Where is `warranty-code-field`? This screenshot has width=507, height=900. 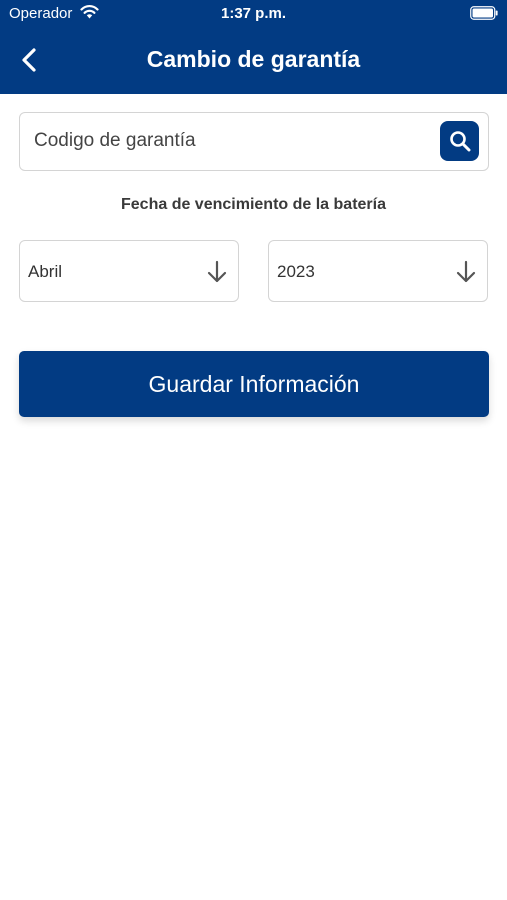 warranty-code-field is located at coordinates (254, 141).